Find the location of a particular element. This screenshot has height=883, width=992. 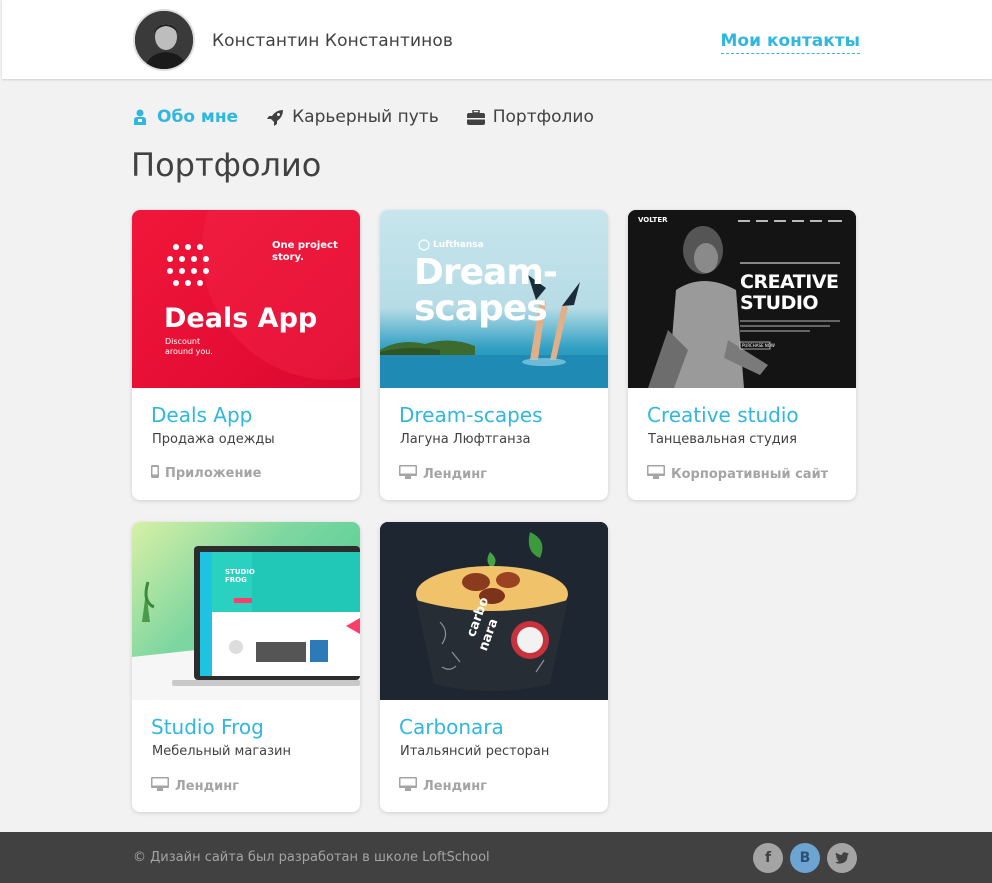

project-thumbnail: carbo nara is located at coordinates (494, 611).